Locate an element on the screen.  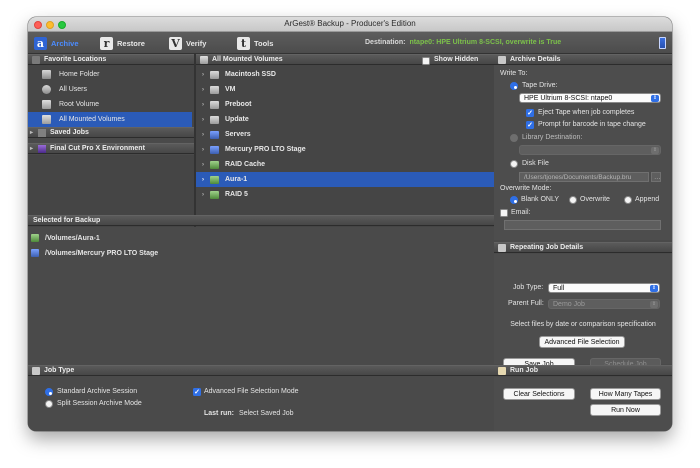
standard-archive-radio is located at coordinates (49, 392).